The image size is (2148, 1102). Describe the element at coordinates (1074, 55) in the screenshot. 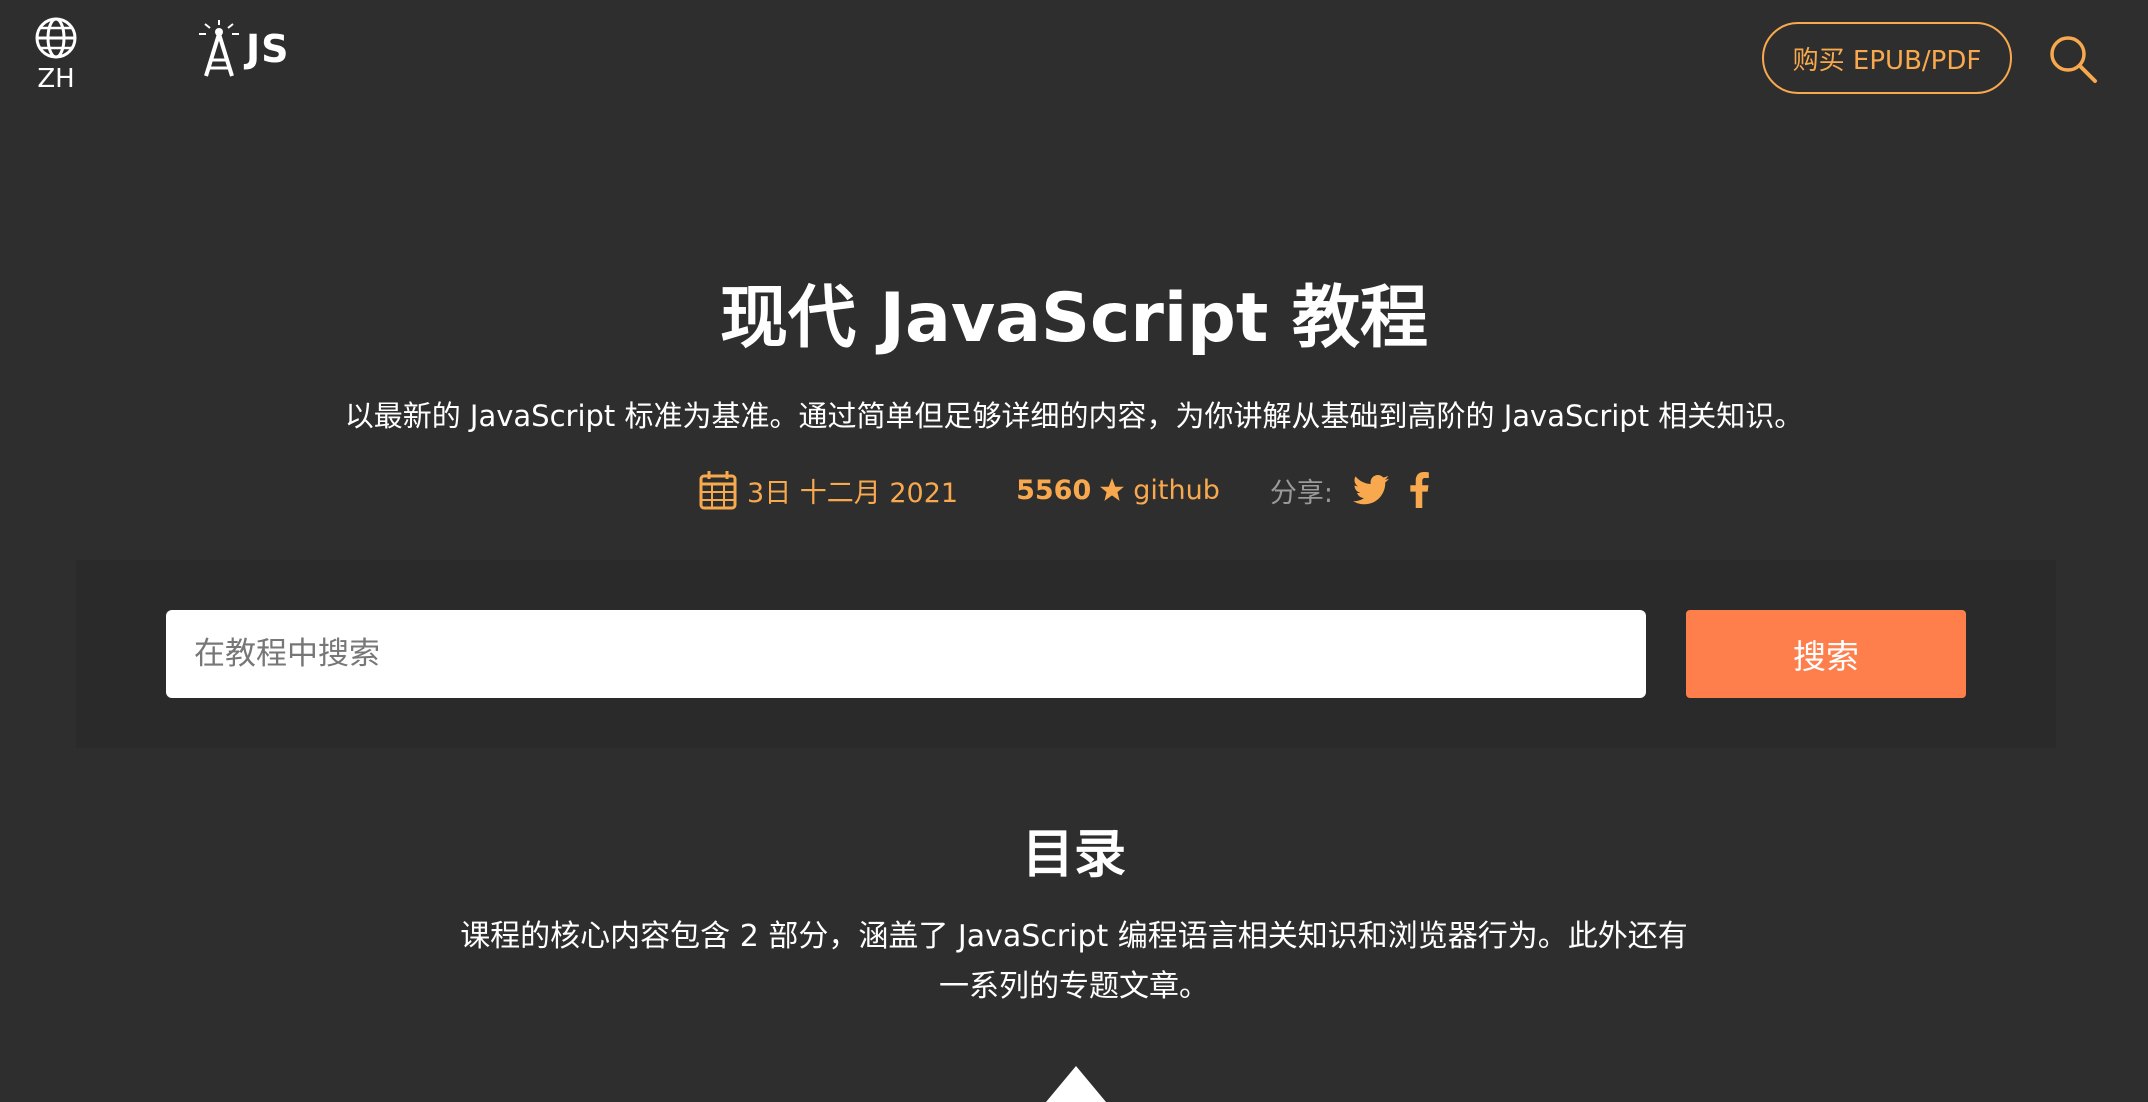

I see `site-header: ZH JS 购买 EPUB/PDF` at that location.